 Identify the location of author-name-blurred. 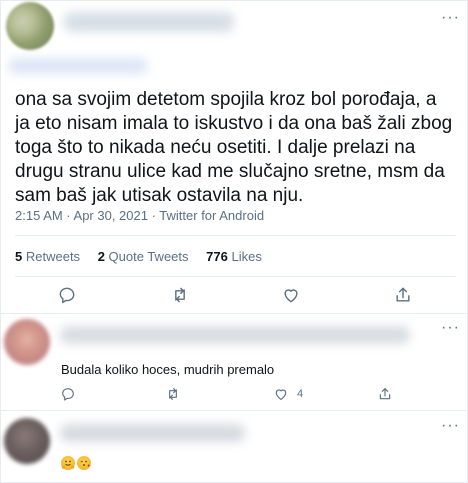
(149, 22).